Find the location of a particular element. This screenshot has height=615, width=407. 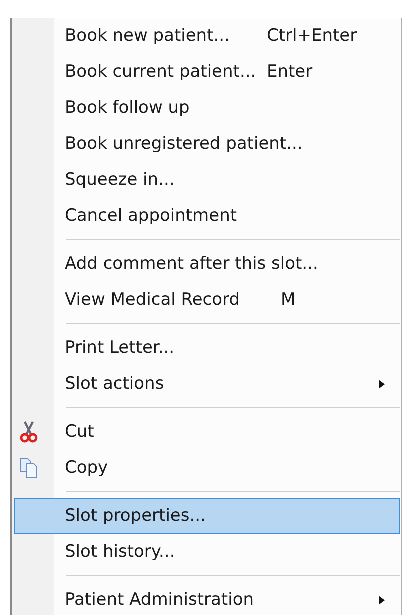

menu-item-label: Cancel appointment is located at coordinates (151, 216).